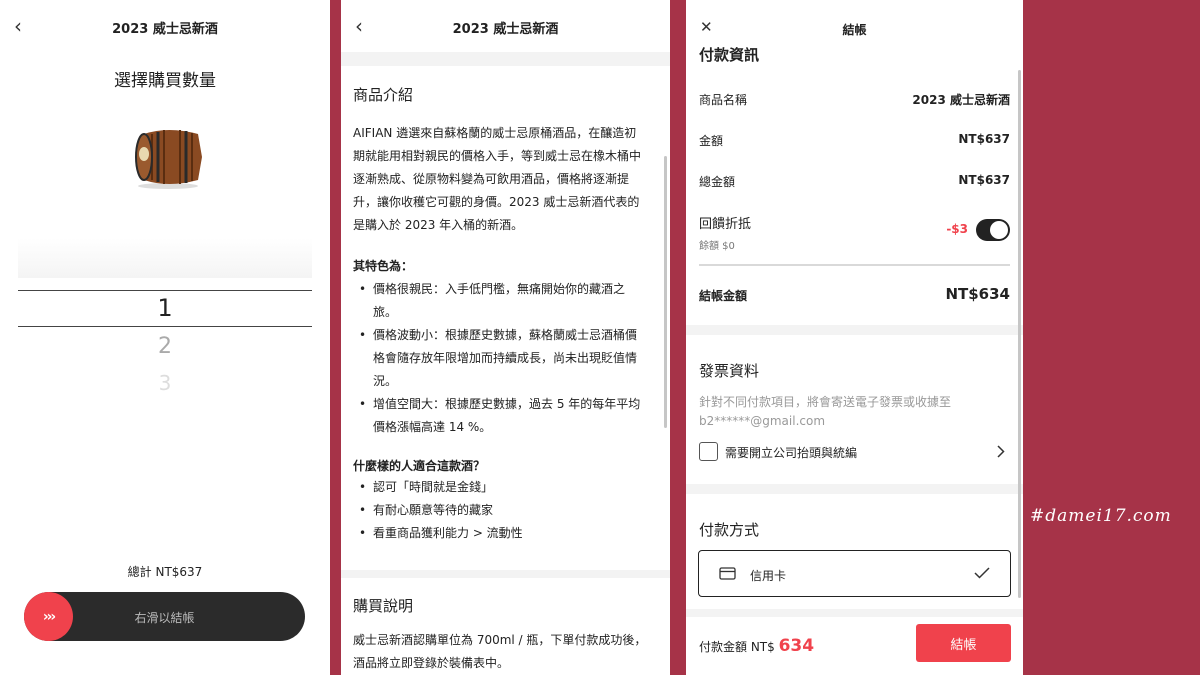  Describe the element at coordinates (505, 416) in the screenshot. I see `list-item: 增值空間大：根據歷史數據，過去 5 年的每年平均價格漲幅高達 14 %。` at that location.